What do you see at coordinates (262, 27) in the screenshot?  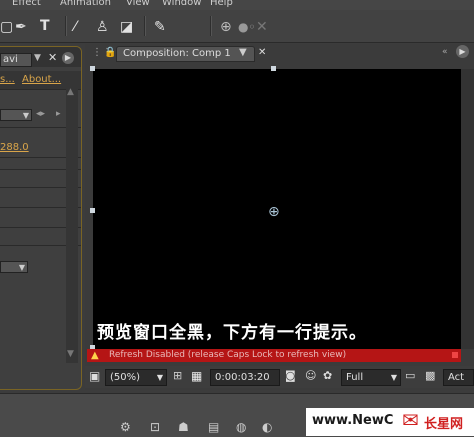 I see `view-axis-icon: ✕` at bounding box center [262, 27].